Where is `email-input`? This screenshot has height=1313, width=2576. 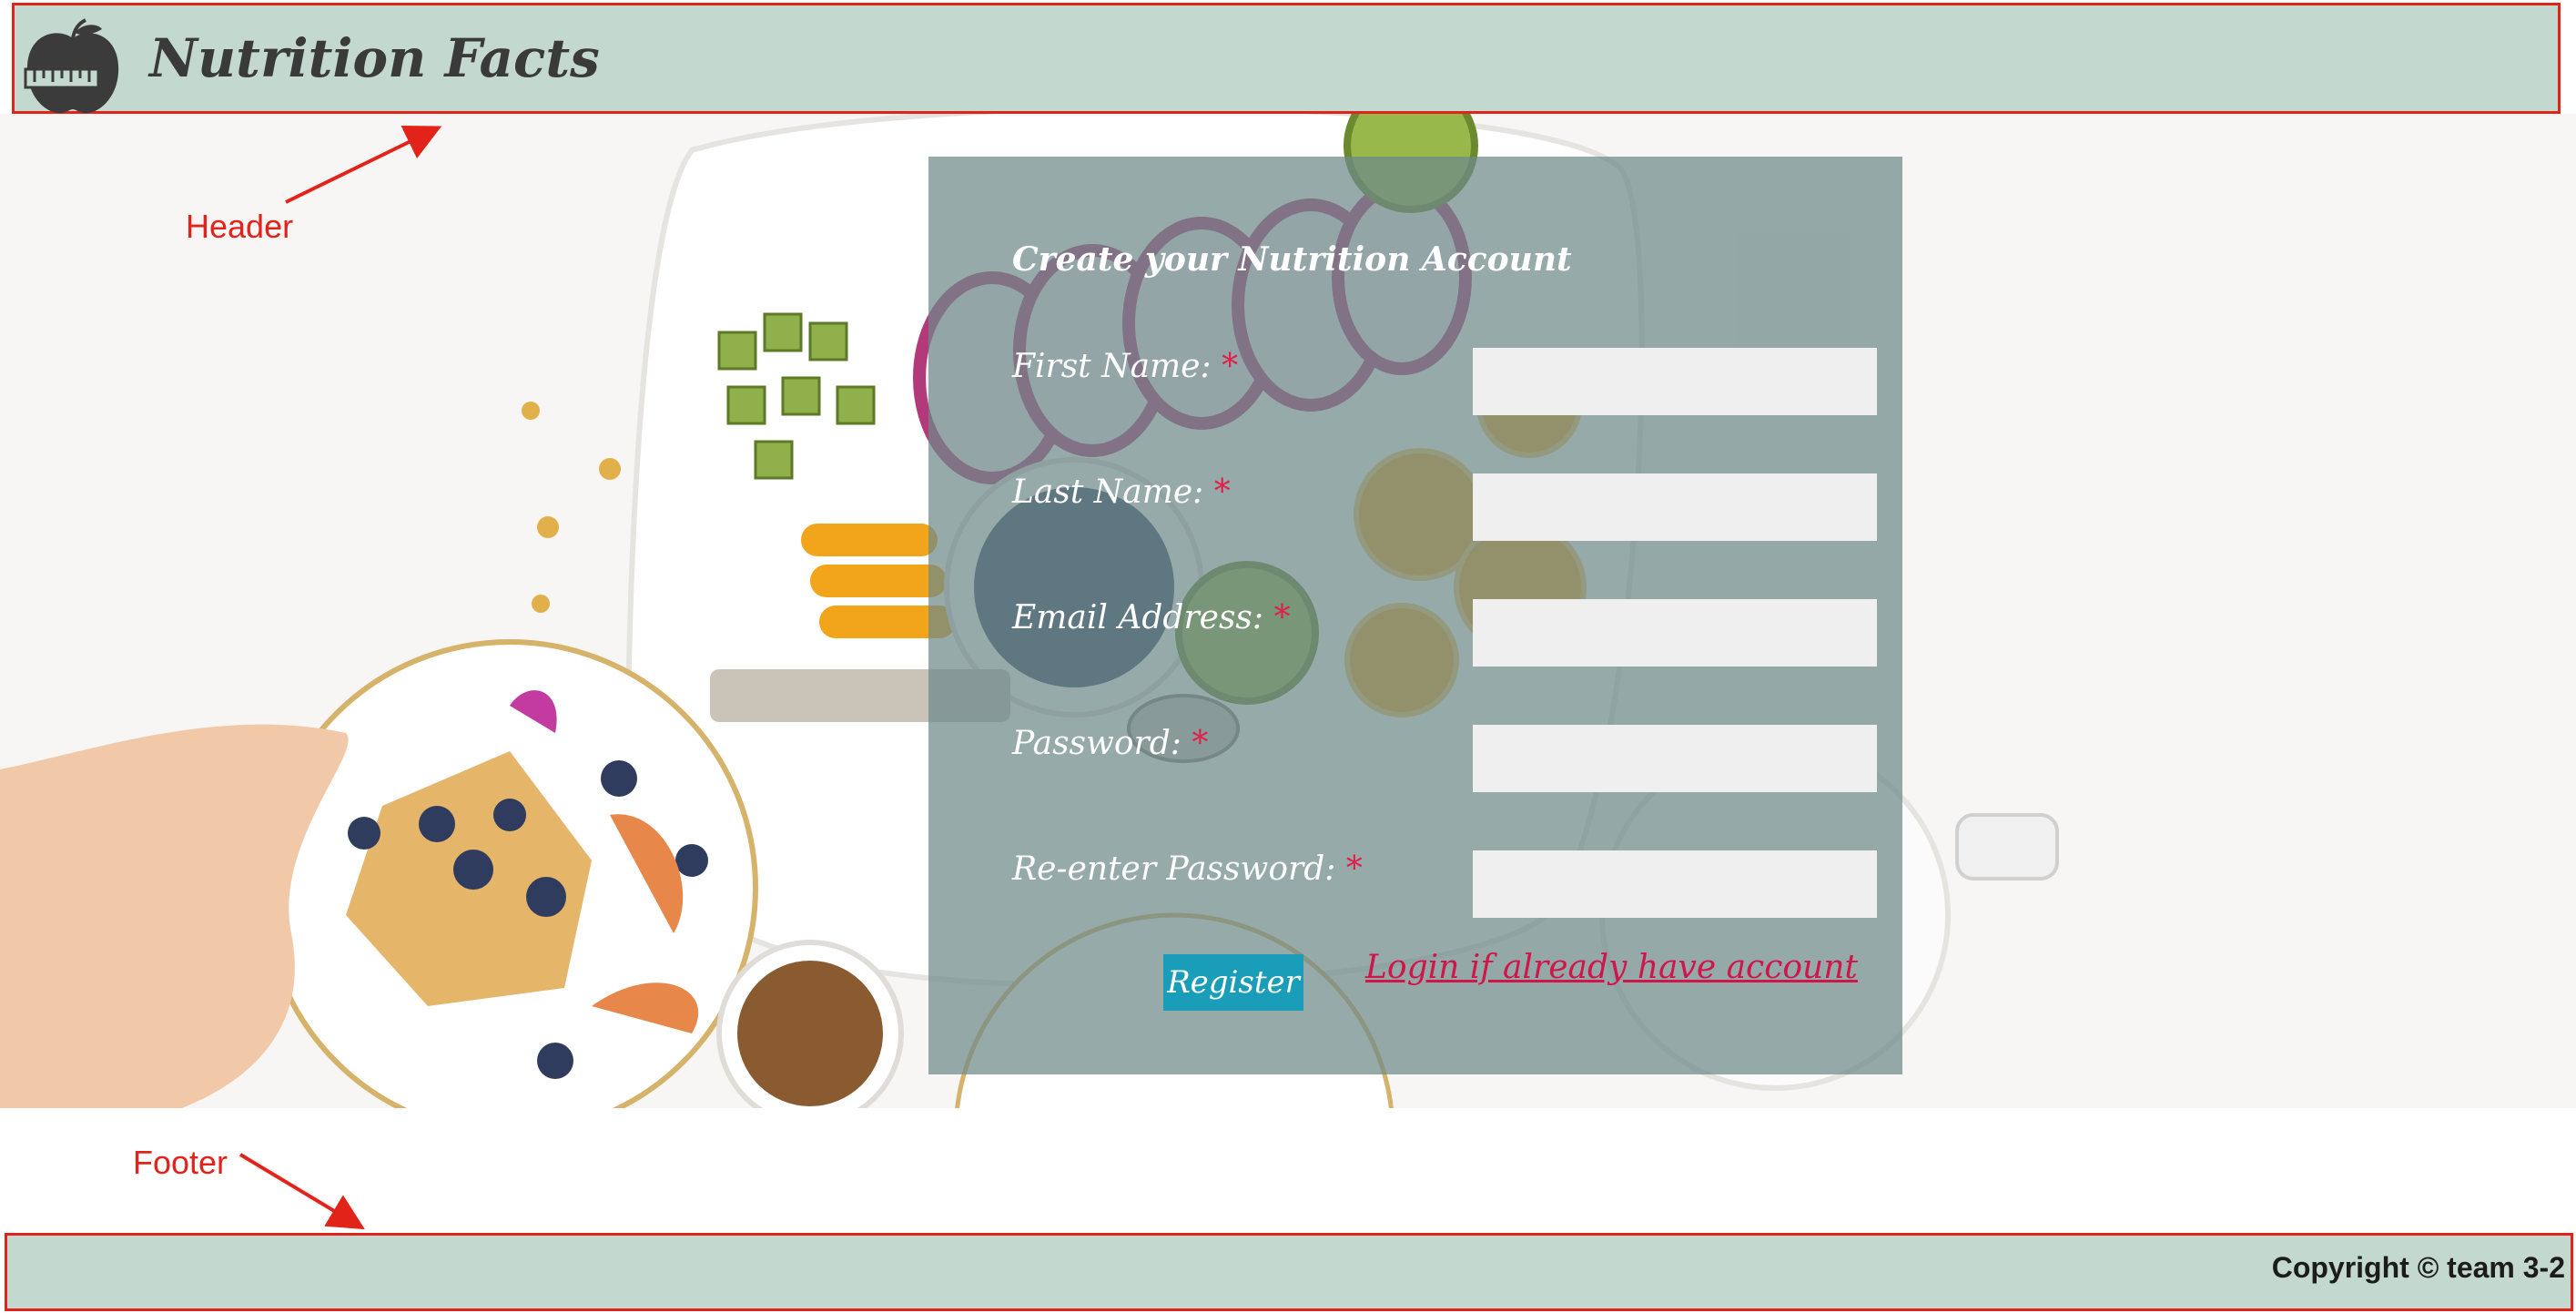 email-input is located at coordinates (1675, 633).